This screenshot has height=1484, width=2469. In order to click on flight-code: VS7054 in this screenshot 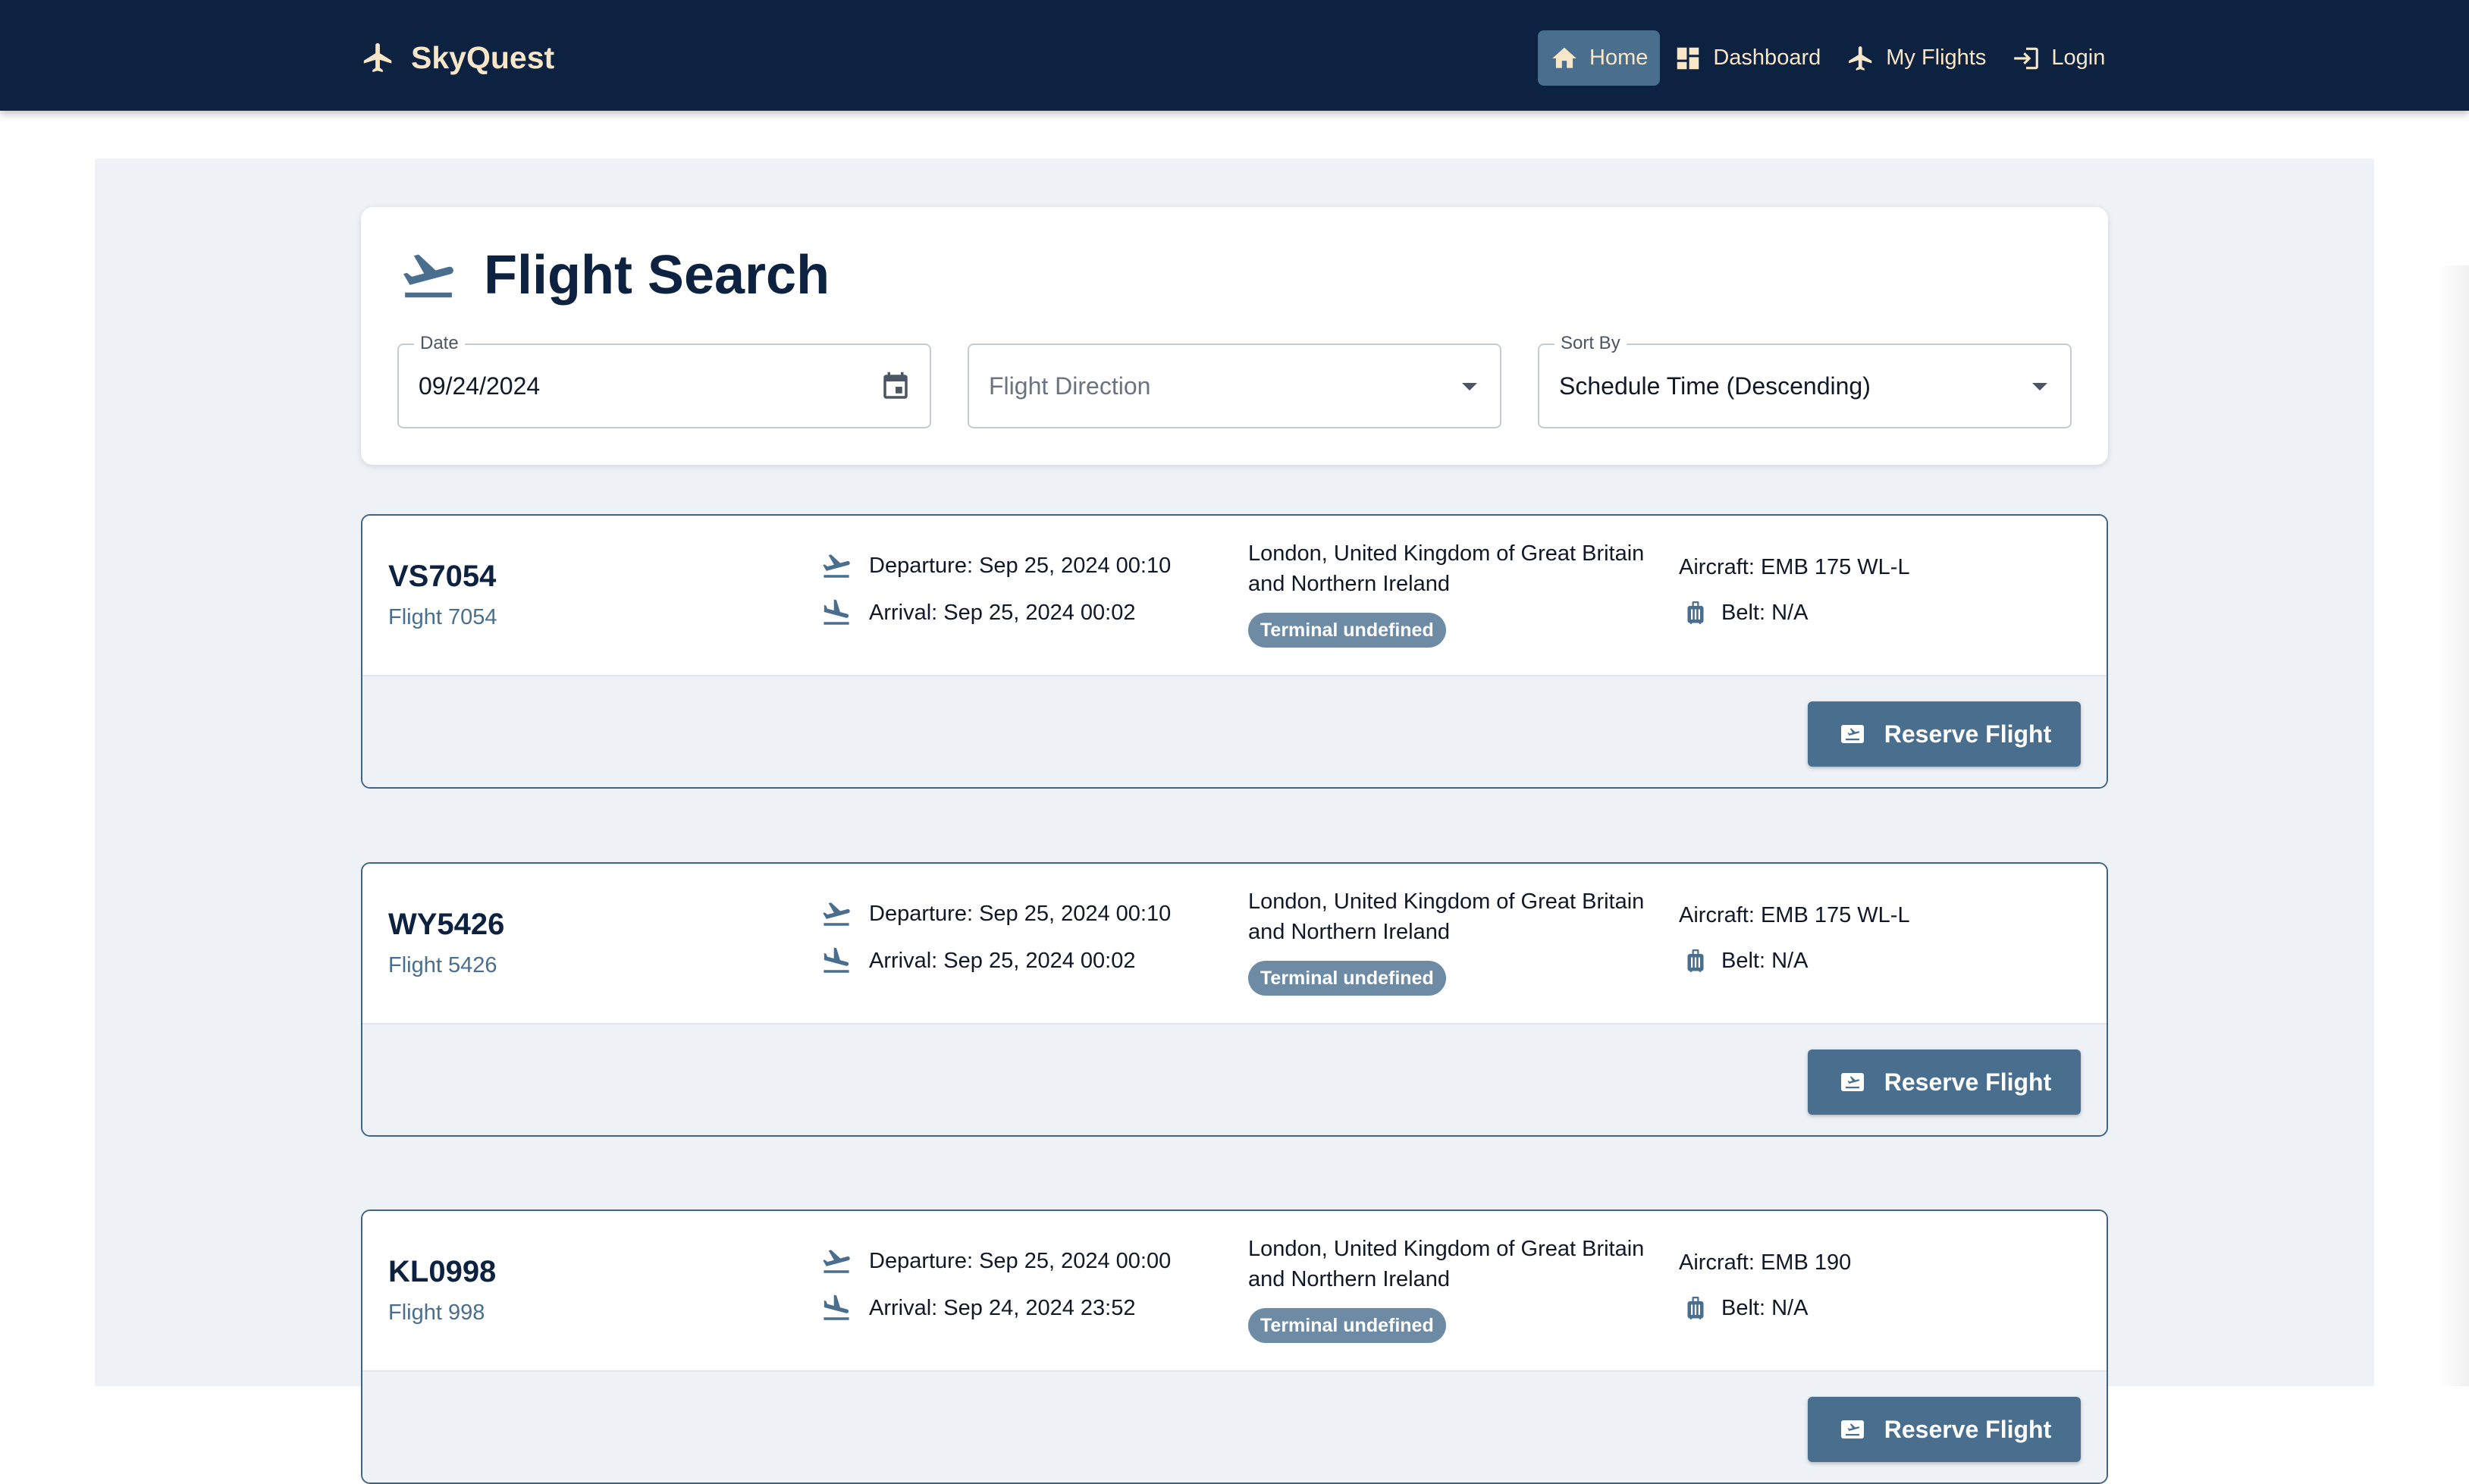, I will do `click(442, 577)`.